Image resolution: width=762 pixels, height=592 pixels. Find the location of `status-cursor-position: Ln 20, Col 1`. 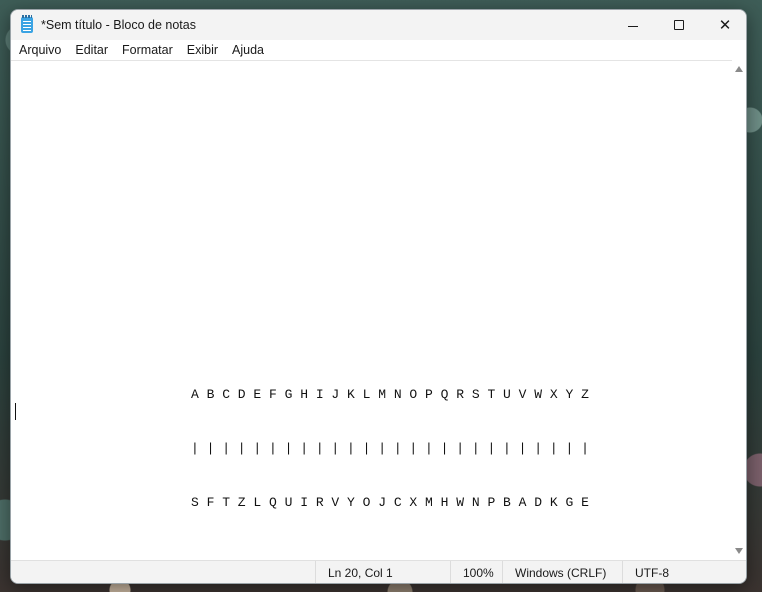

status-cursor-position: Ln 20, Col 1 is located at coordinates (382, 572).